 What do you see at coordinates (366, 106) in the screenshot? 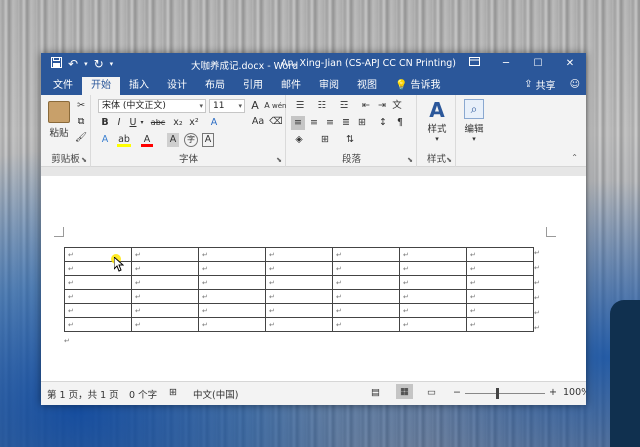
I see `decrease-indent-icon: ⇤` at bounding box center [366, 106].